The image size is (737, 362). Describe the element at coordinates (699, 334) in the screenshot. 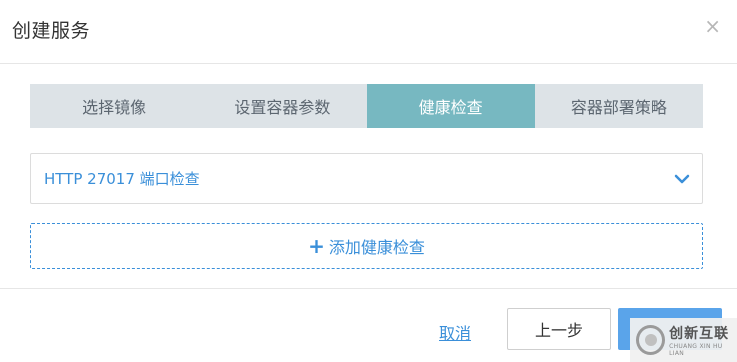

I see `watermark-main-text: 创新互联` at that location.